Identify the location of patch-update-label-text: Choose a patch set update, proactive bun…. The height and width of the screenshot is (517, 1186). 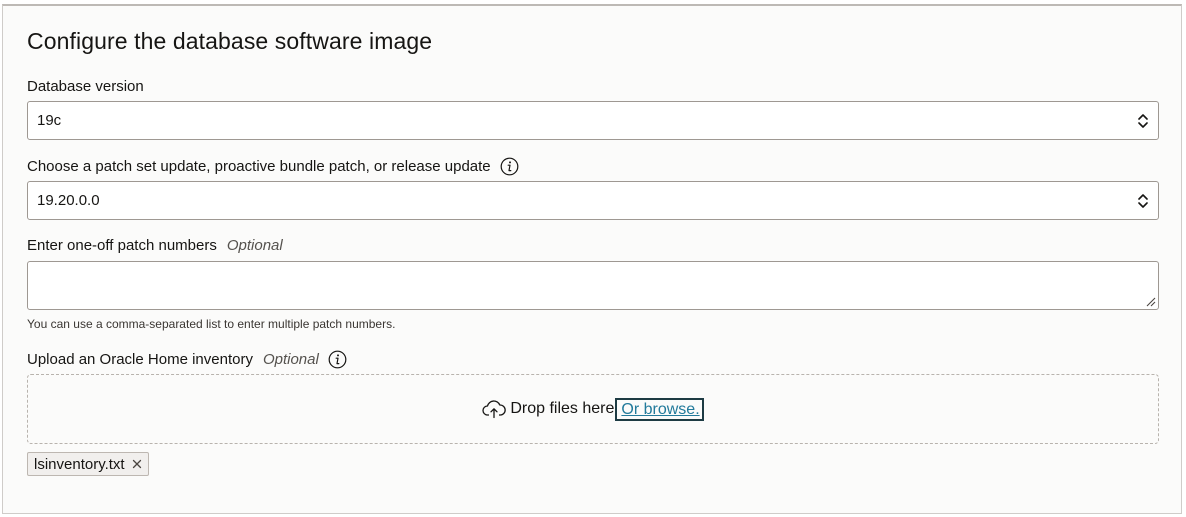
(259, 166).